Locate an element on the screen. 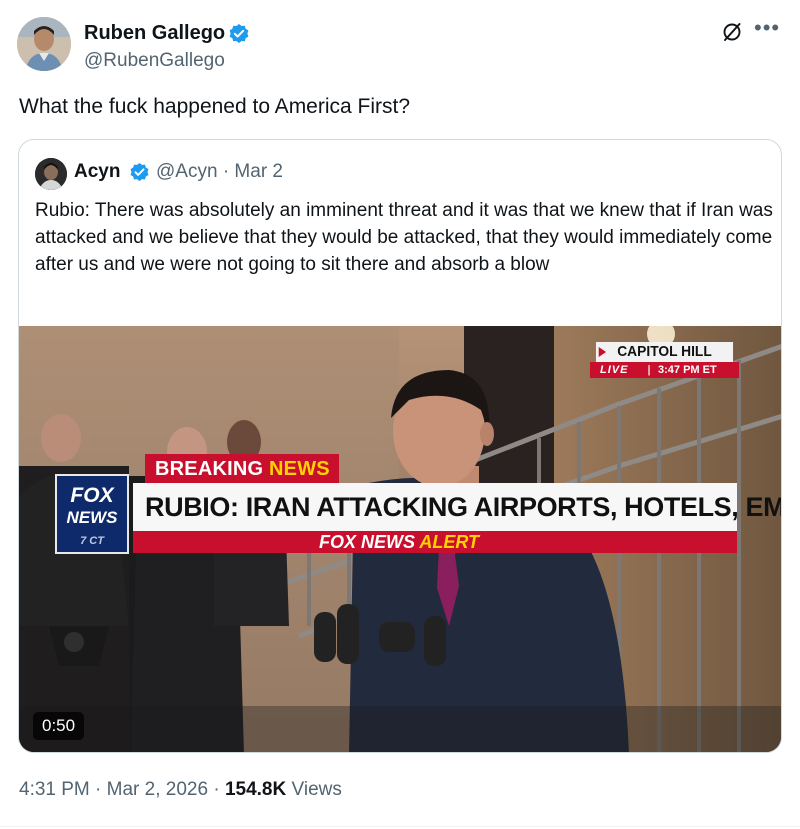 Image resolution: width=800 pixels, height=829 pixels. divider is located at coordinates (400, 826).